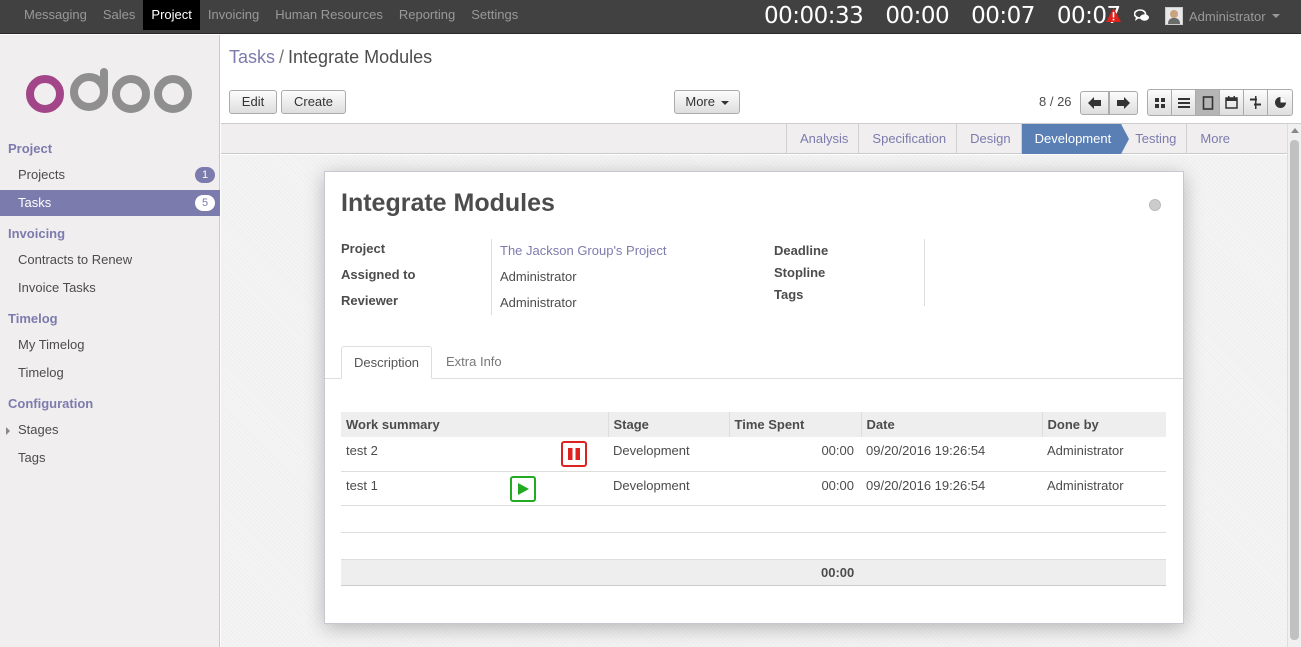 The image size is (1301, 647). Describe the element at coordinates (8, 431) in the screenshot. I see `expand-triangle-icon` at that location.